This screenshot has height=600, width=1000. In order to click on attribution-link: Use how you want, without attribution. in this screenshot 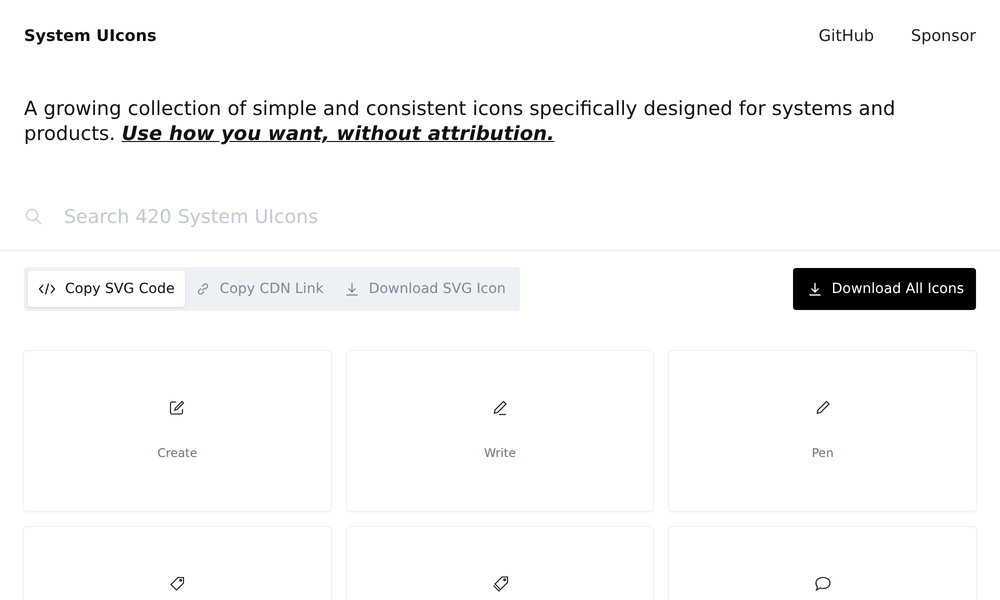, I will do `click(338, 133)`.